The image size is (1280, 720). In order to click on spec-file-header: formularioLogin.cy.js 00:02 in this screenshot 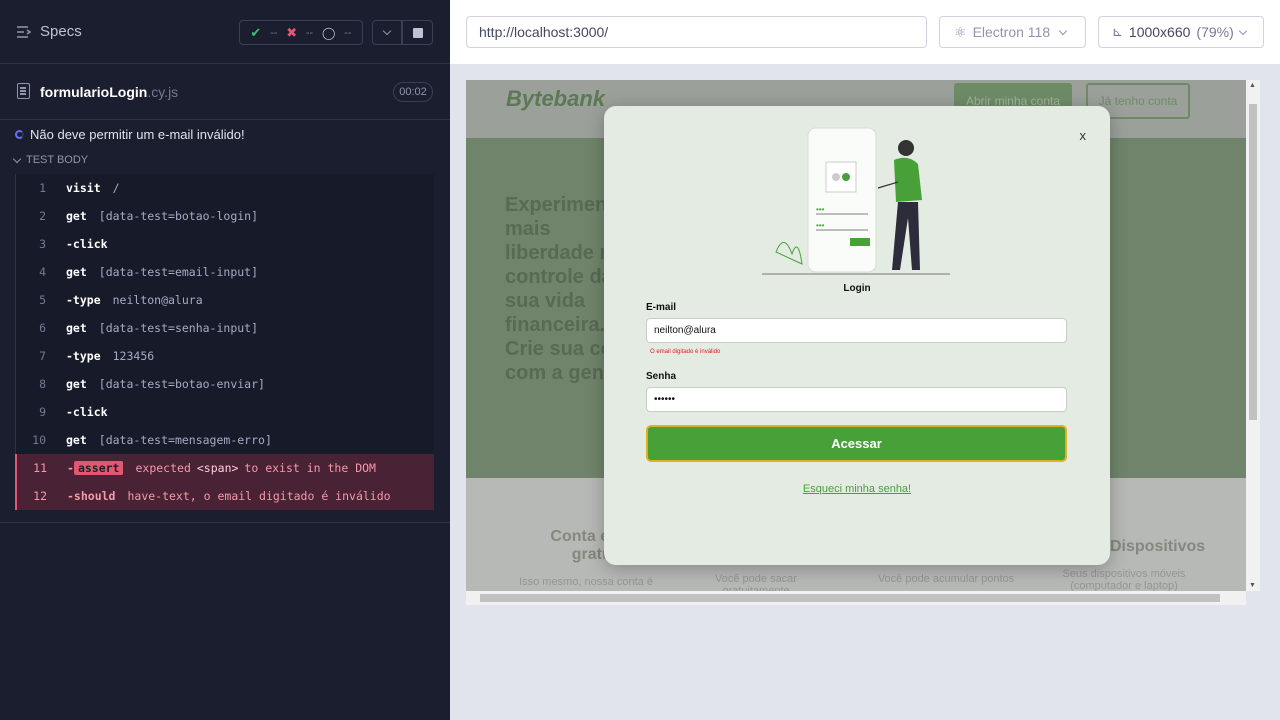, I will do `click(225, 92)`.